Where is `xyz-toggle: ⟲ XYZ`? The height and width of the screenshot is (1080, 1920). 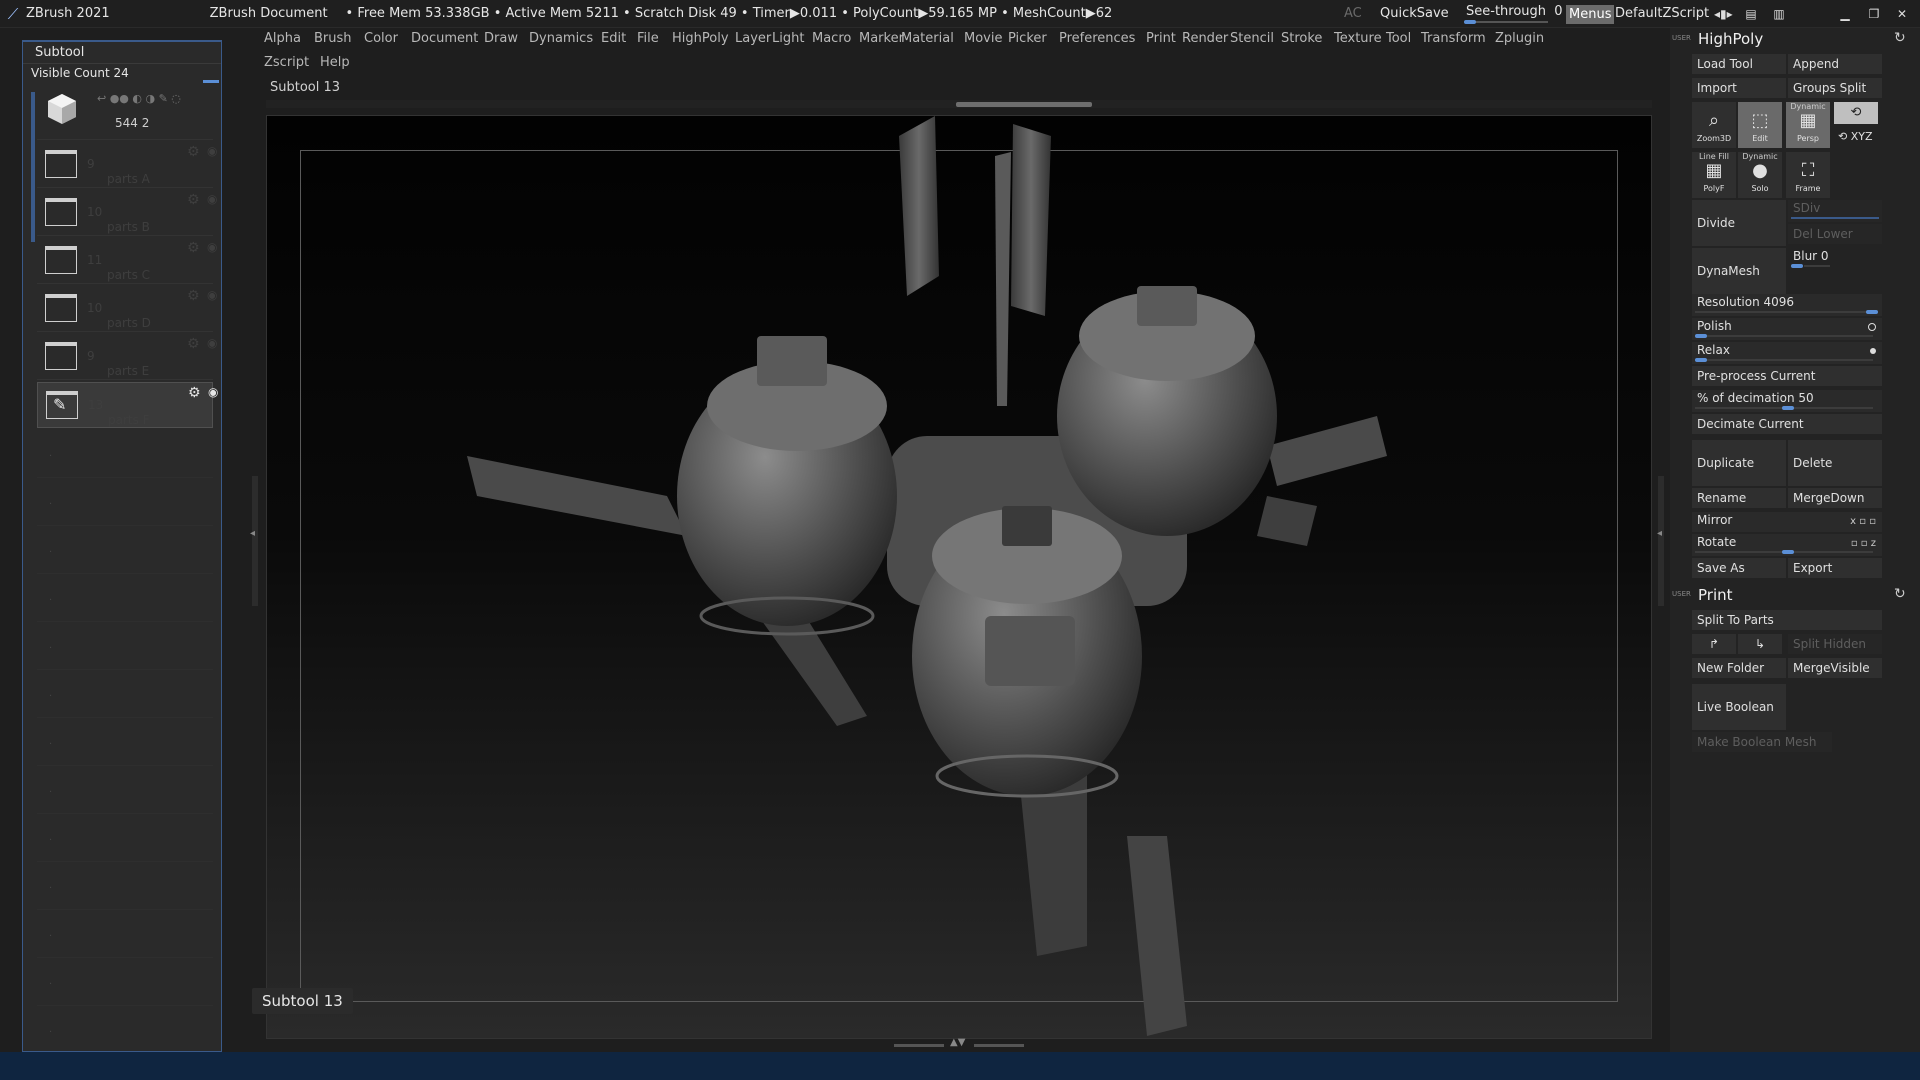 xyz-toggle: ⟲ XYZ is located at coordinates (1855, 136).